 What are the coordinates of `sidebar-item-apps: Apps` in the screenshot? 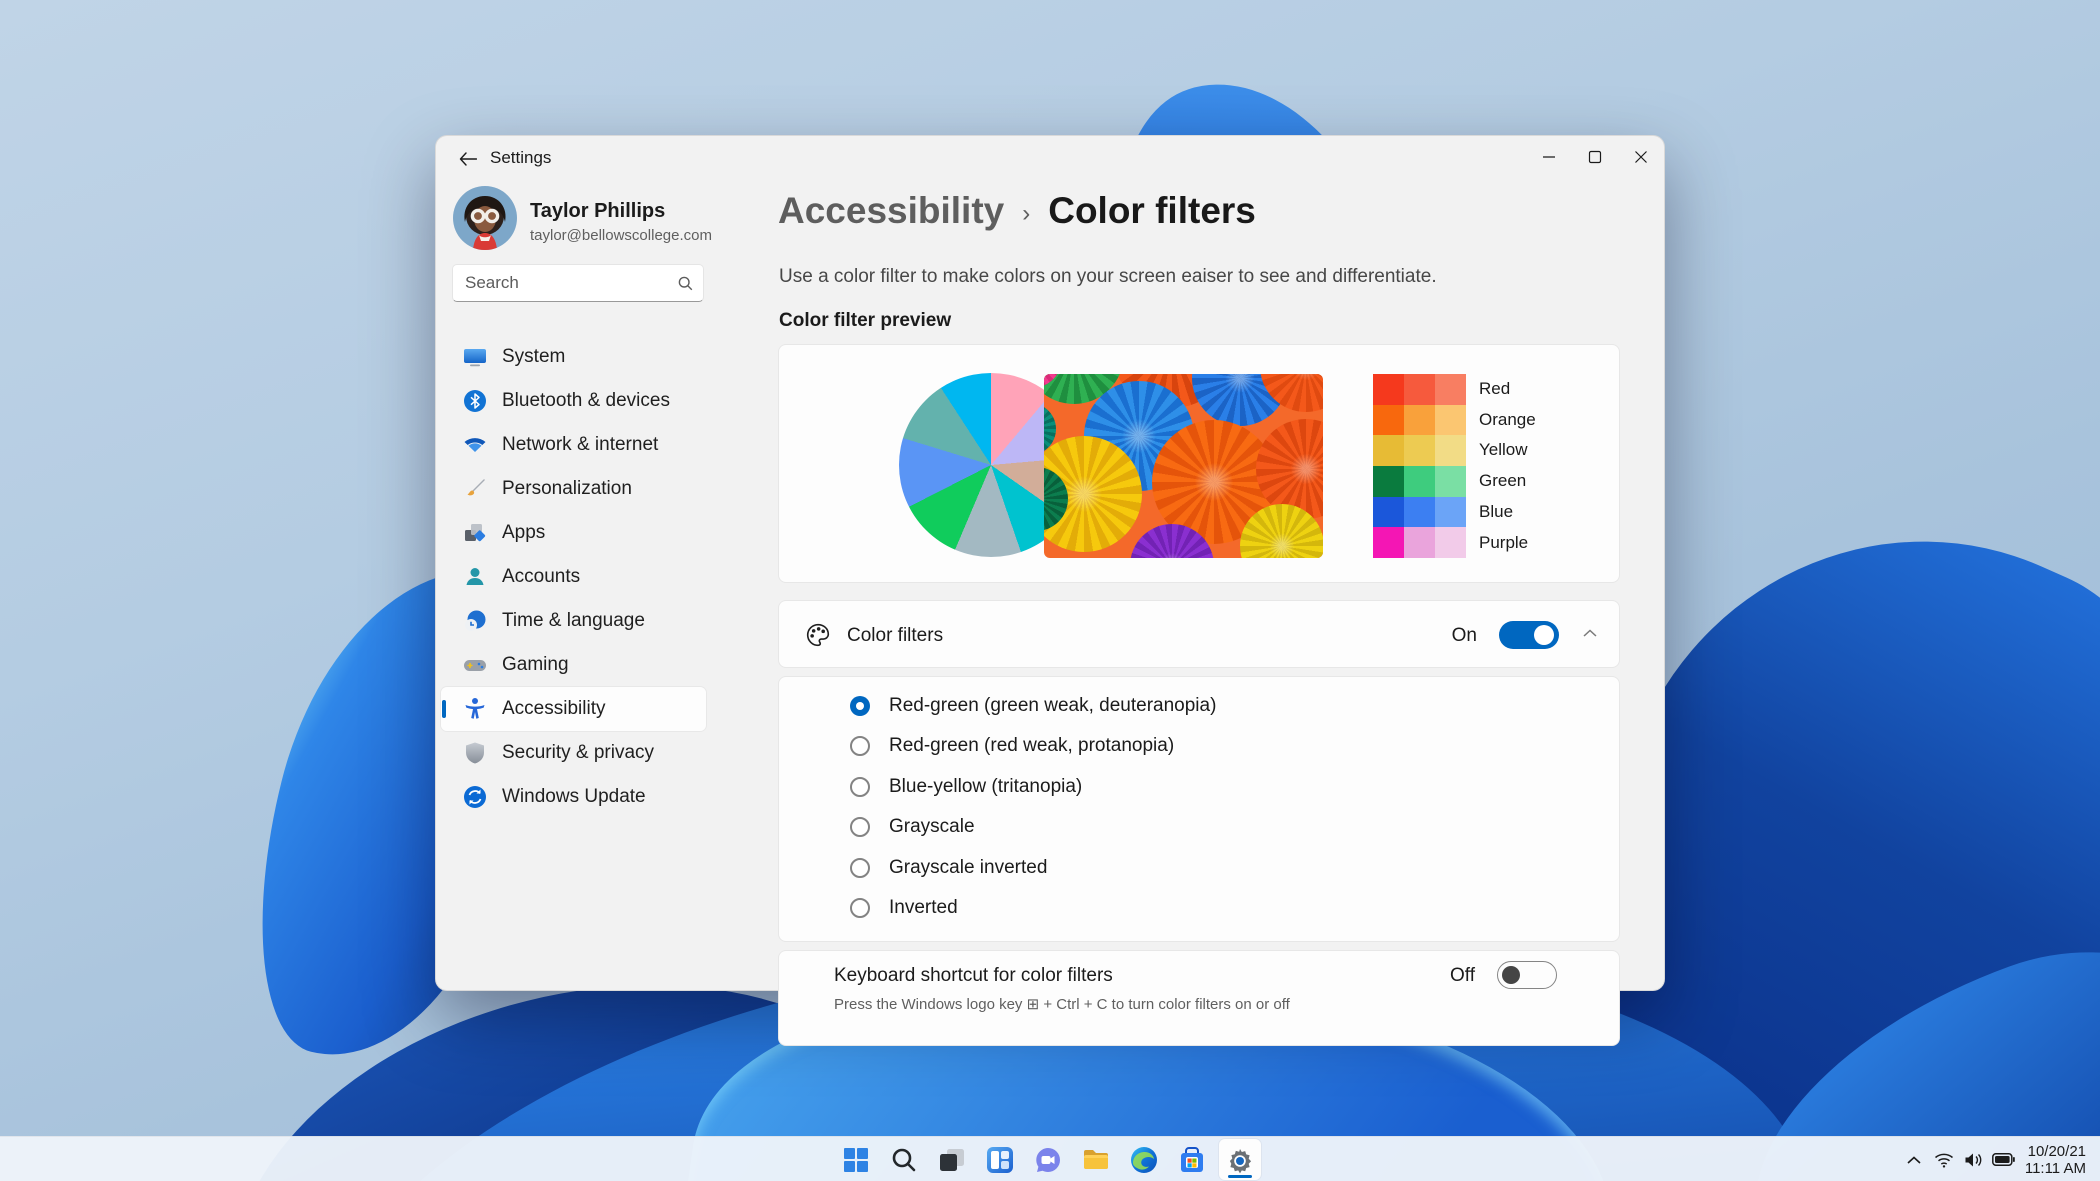 It's located at (573, 533).